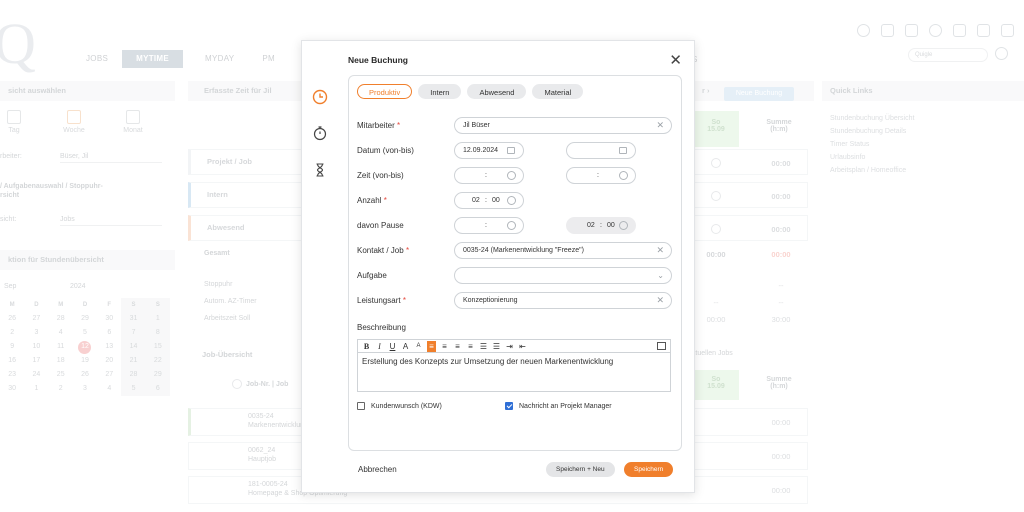 The image size is (1024, 512). What do you see at coordinates (431, 346) in the screenshot?
I see `align-left-icon: ≡` at bounding box center [431, 346].